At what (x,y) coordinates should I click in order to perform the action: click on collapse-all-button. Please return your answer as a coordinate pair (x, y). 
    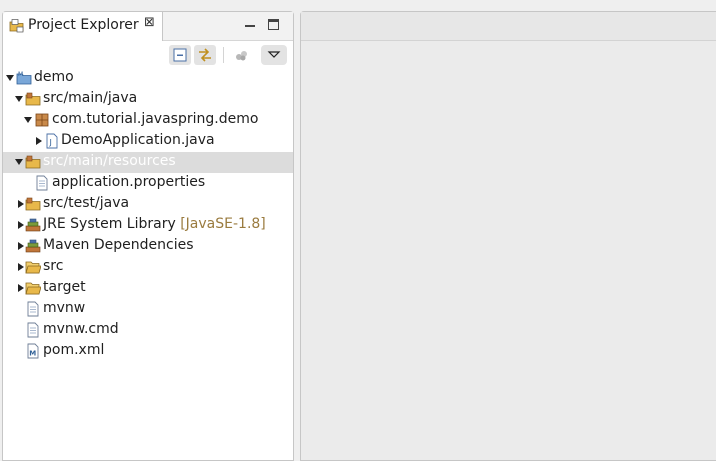
    Looking at the image, I should click on (180, 55).